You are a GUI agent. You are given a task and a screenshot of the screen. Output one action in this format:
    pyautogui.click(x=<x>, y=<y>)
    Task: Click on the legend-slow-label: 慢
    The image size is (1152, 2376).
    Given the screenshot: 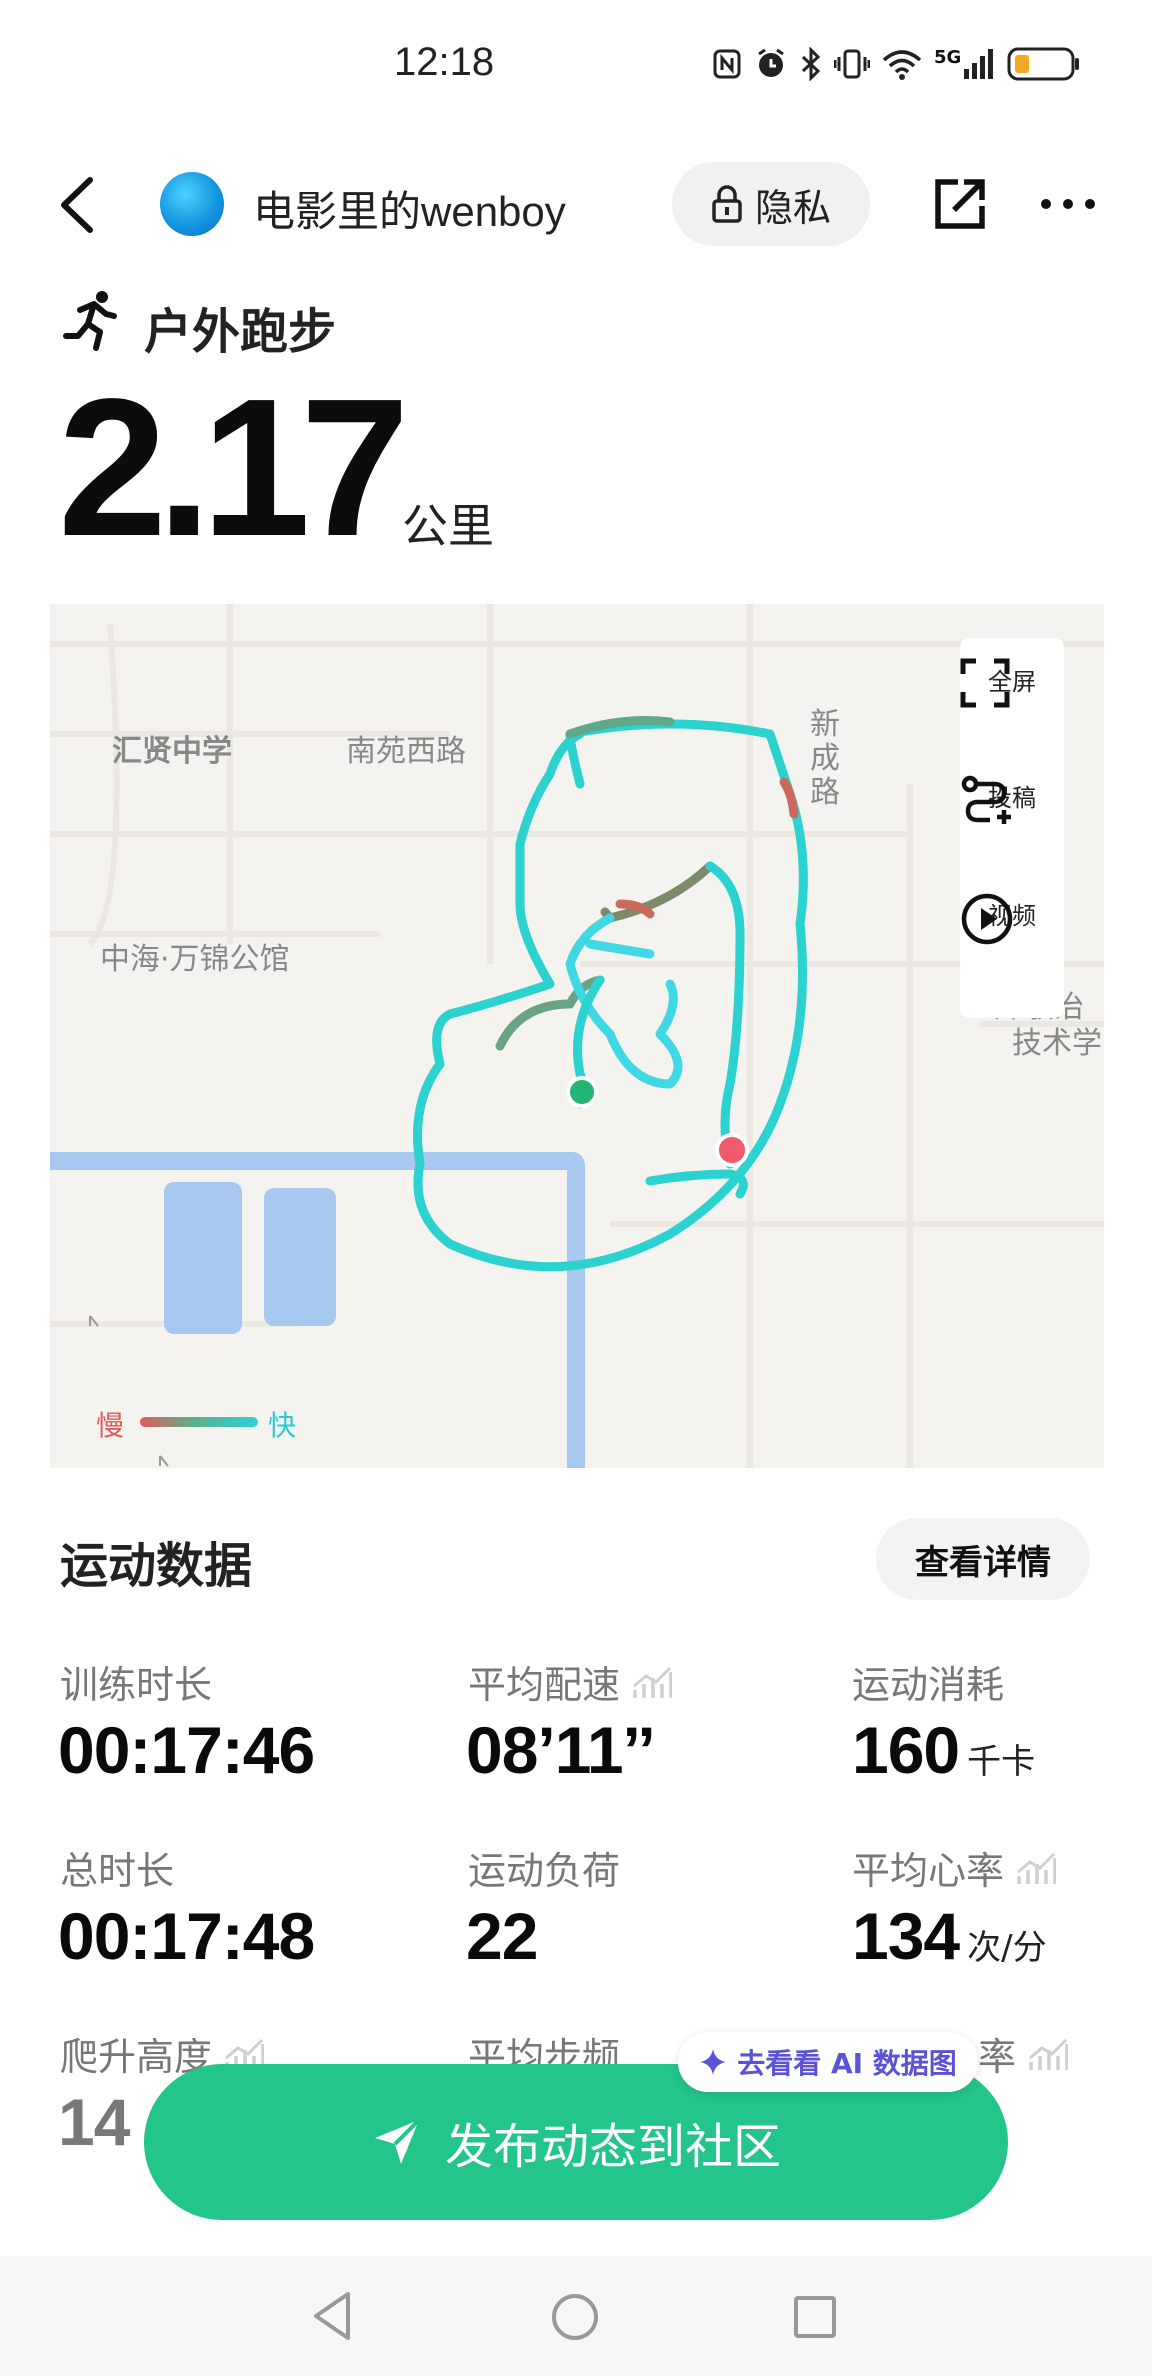 What is the action you would take?
    pyautogui.click(x=110, y=1425)
    